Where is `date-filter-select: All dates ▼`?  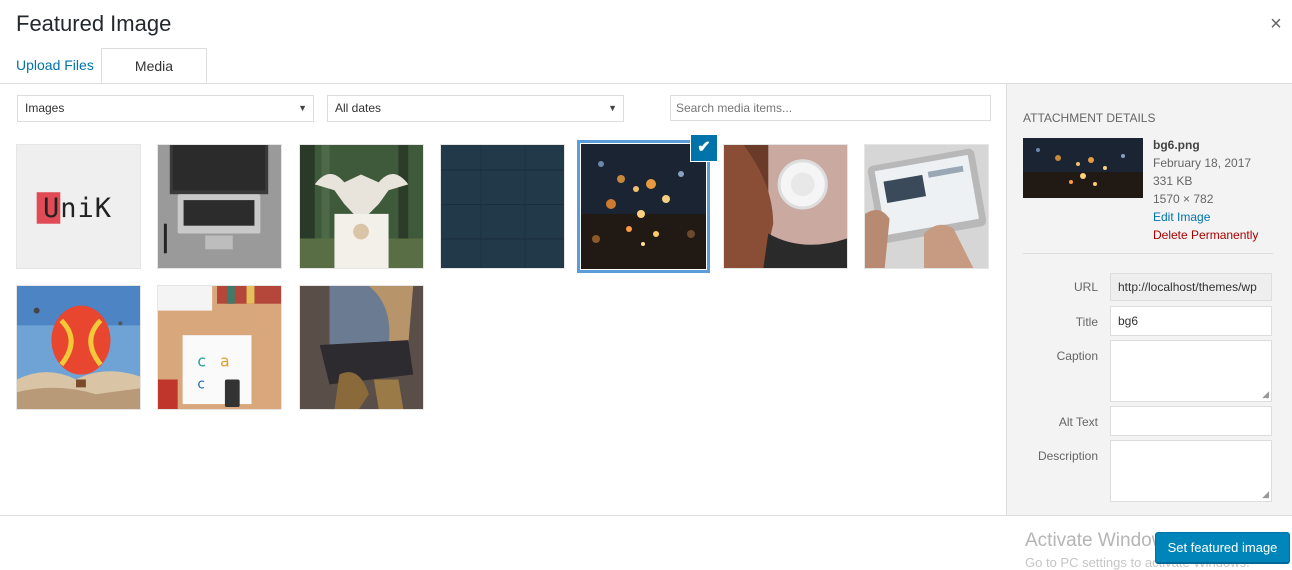
date-filter-select: All dates ▼ is located at coordinates (475, 108).